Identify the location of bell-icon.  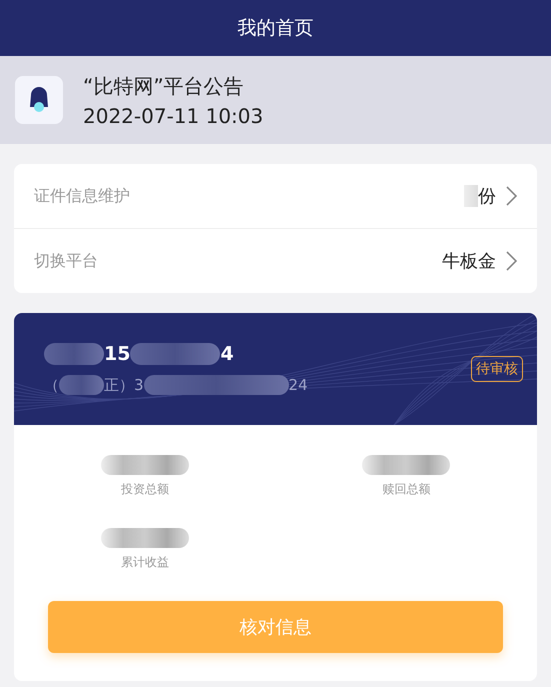
(39, 100).